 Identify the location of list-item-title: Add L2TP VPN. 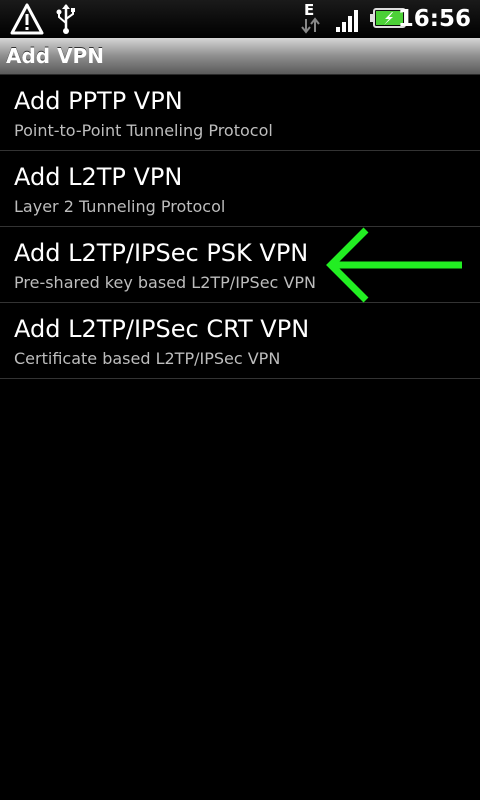
(98, 177).